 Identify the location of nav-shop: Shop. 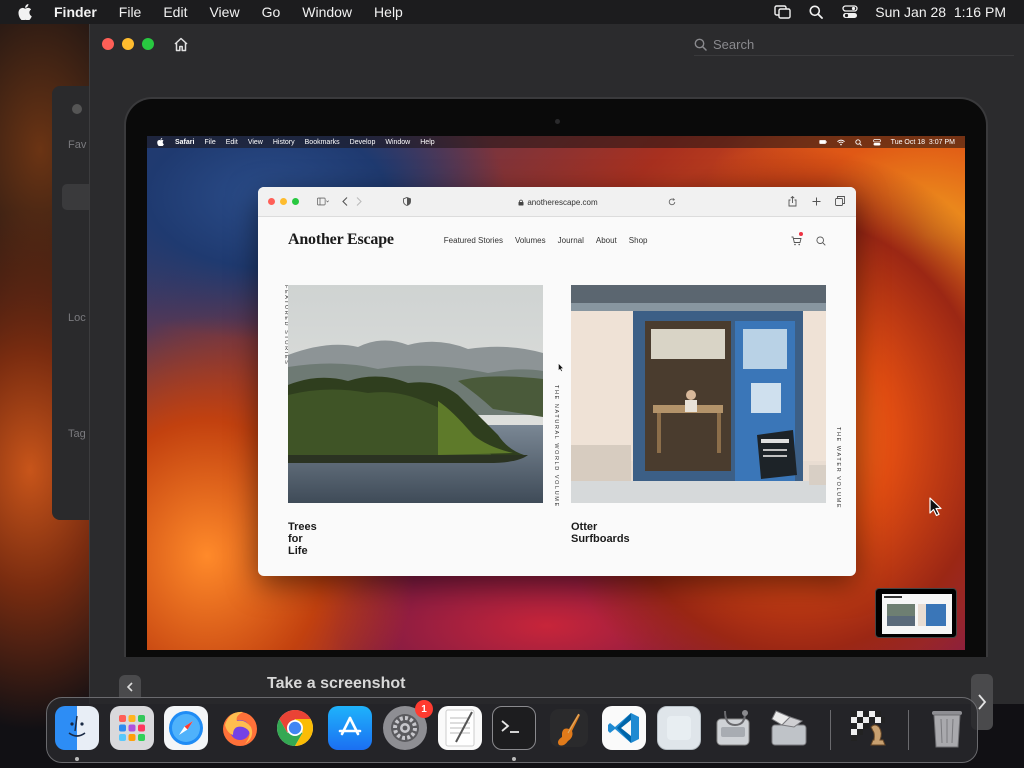
(638, 240).